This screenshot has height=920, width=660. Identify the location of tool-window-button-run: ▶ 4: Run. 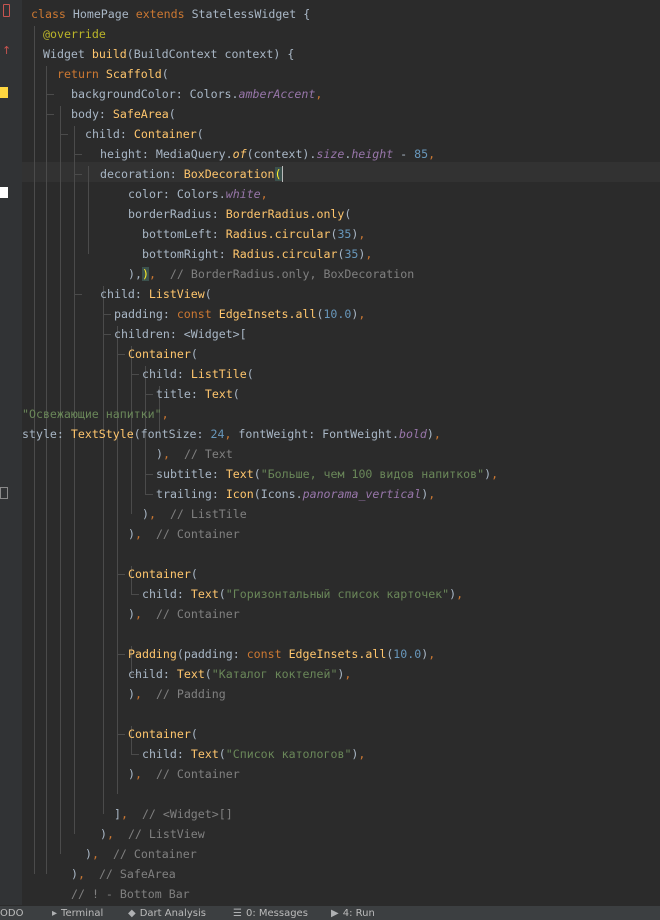
(353, 913).